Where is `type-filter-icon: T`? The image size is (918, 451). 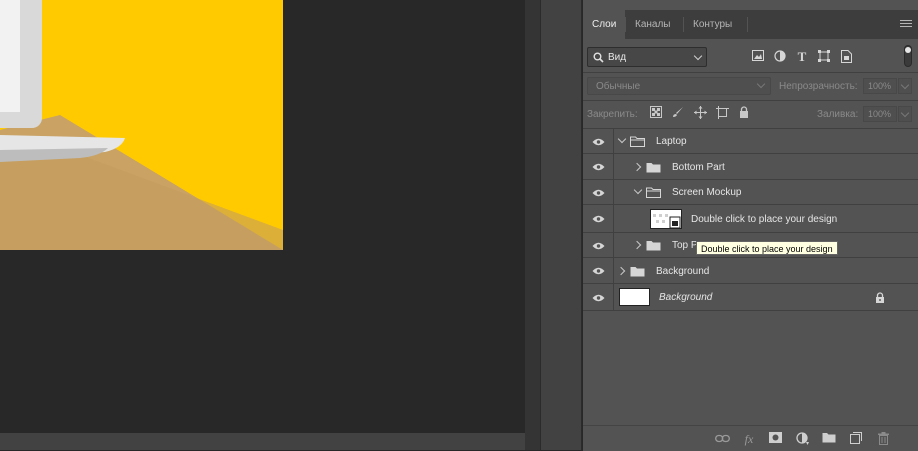
type-filter-icon: T is located at coordinates (802, 57).